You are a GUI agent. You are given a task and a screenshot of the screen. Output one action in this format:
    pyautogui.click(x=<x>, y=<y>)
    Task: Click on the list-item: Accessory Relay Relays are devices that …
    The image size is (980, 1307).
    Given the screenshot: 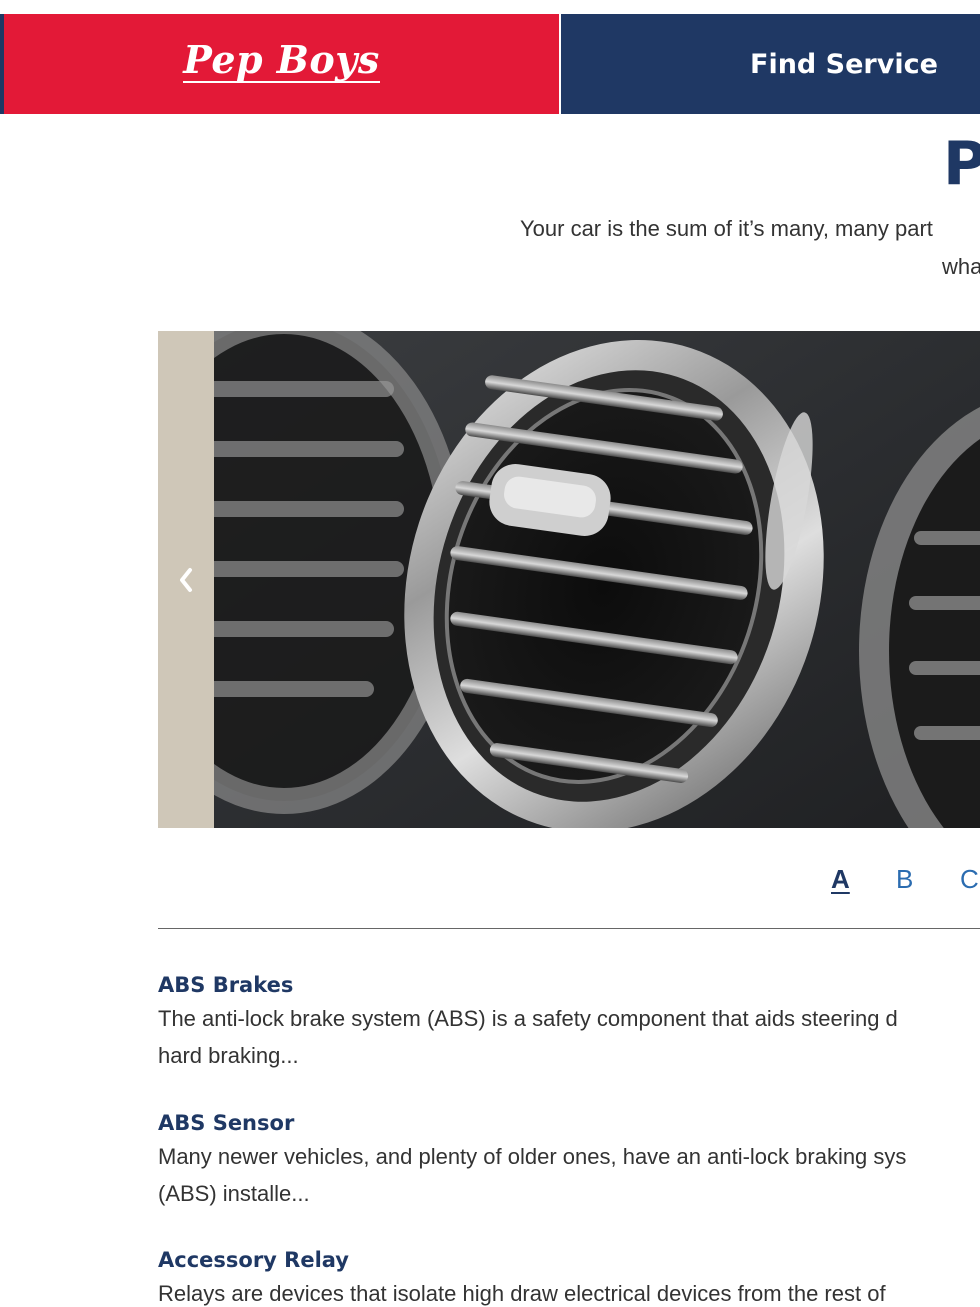 What is the action you would take?
    pyautogui.click(x=569, y=1276)
    